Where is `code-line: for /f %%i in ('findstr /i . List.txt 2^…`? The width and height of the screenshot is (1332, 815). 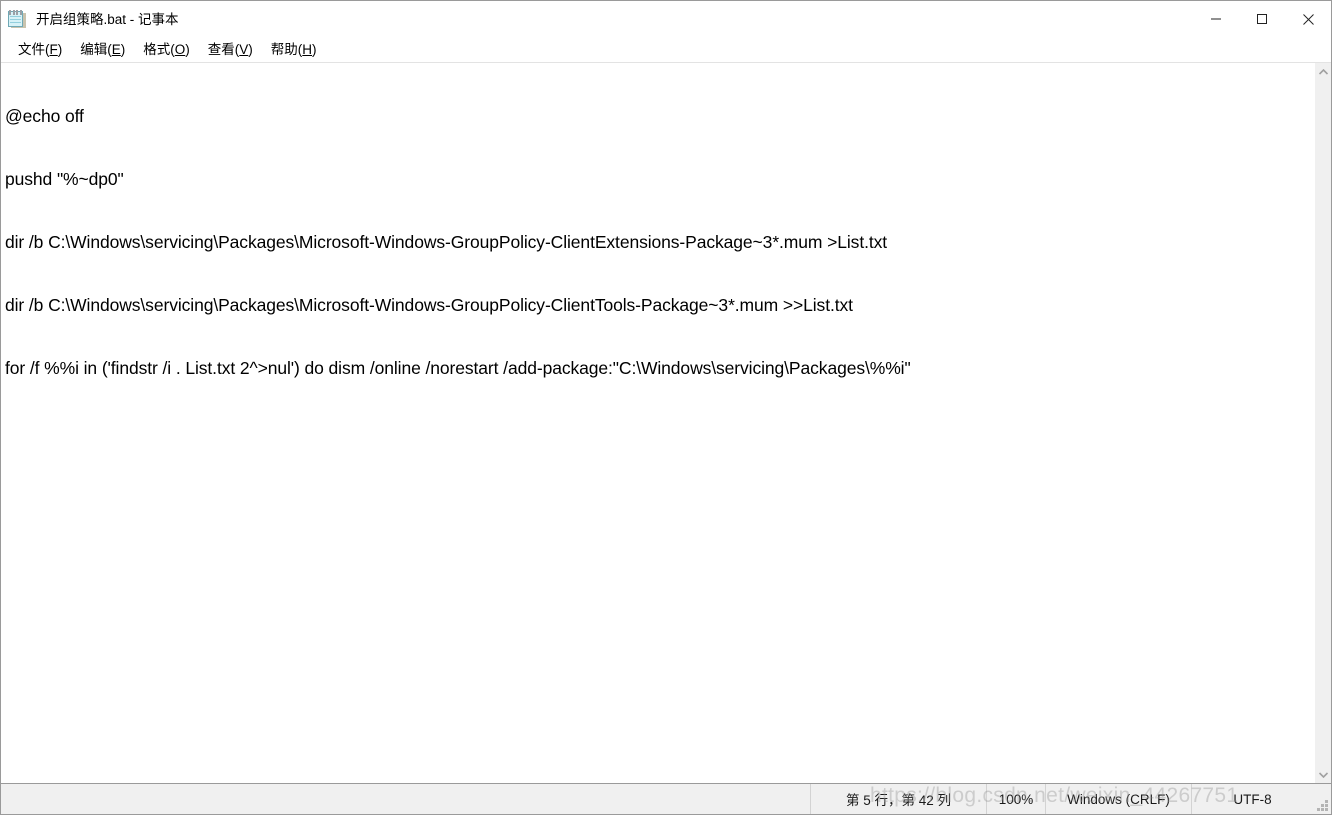 code-line: for /f %%i in ('findstr /i . List.txt 2^… is located at coordinates (458, 368).